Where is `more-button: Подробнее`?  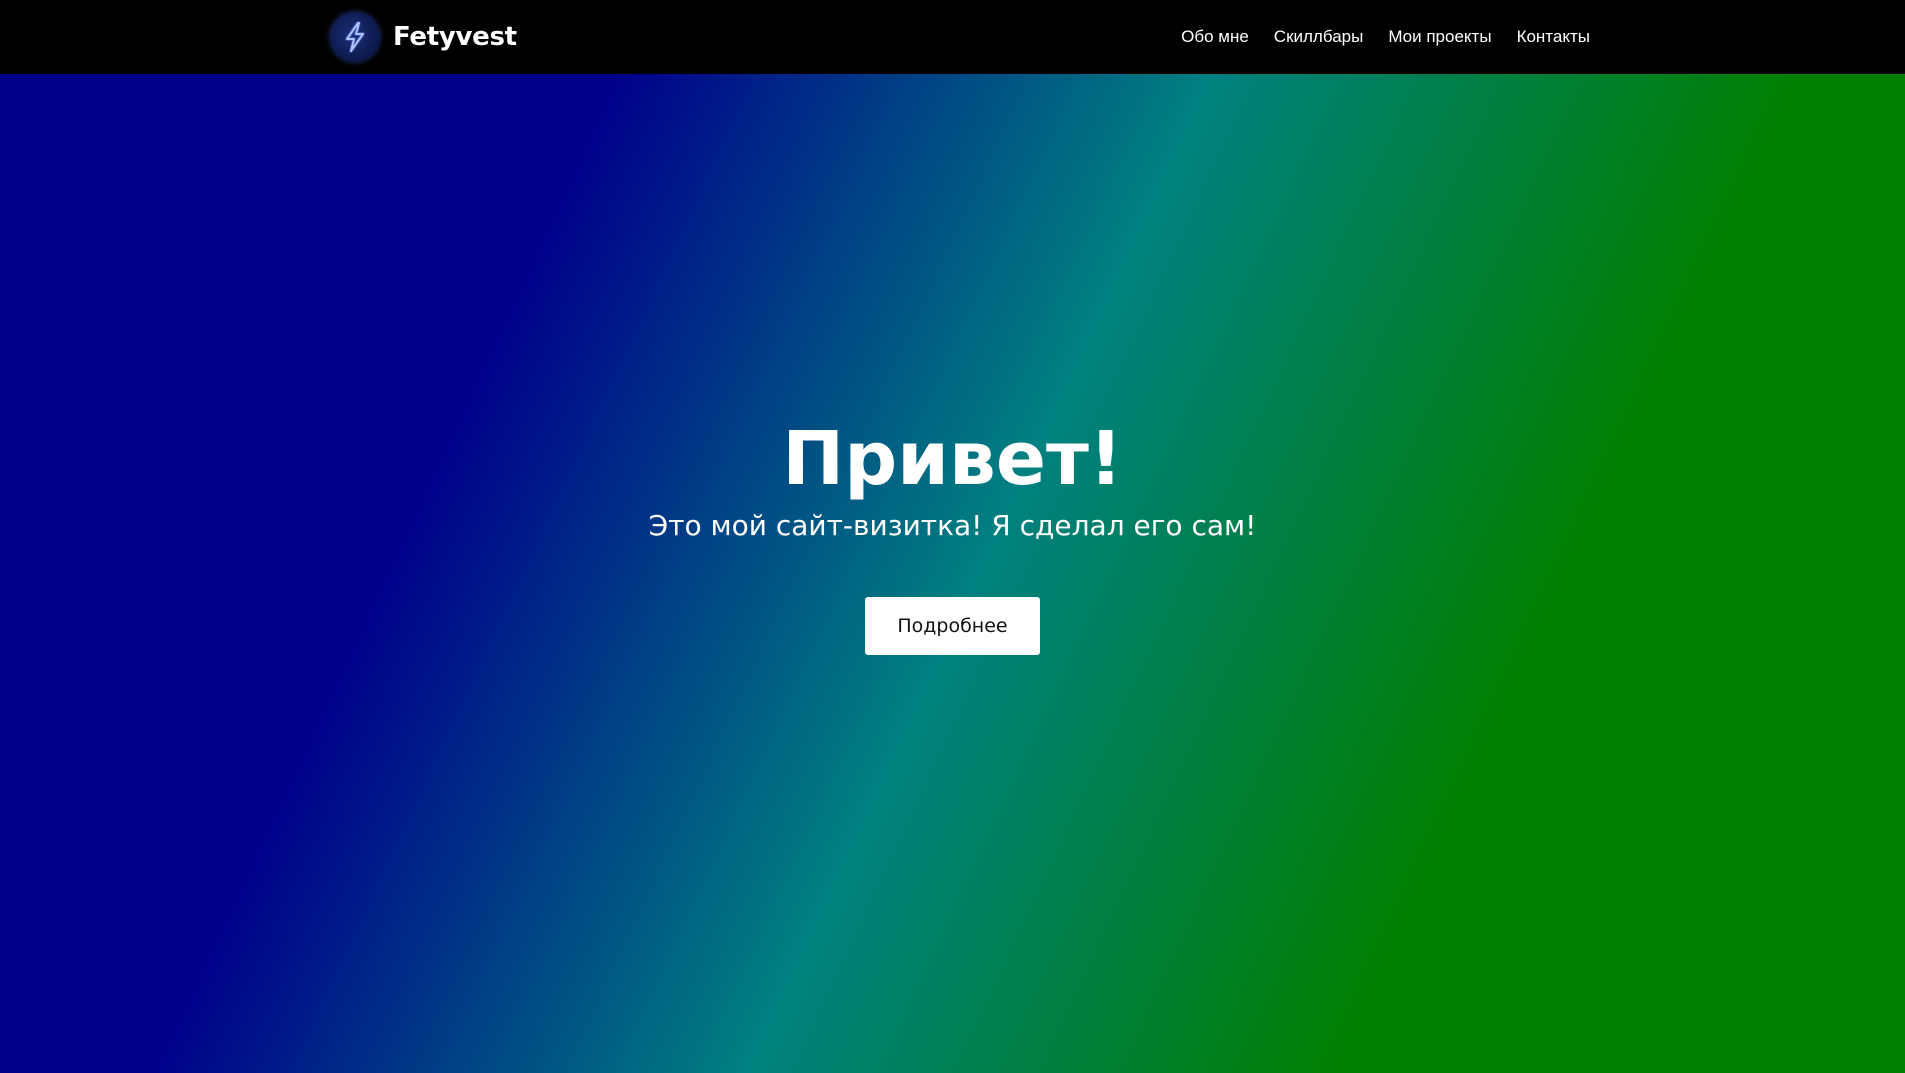 more-button: Подробнее is located at coordinates (952, 626).